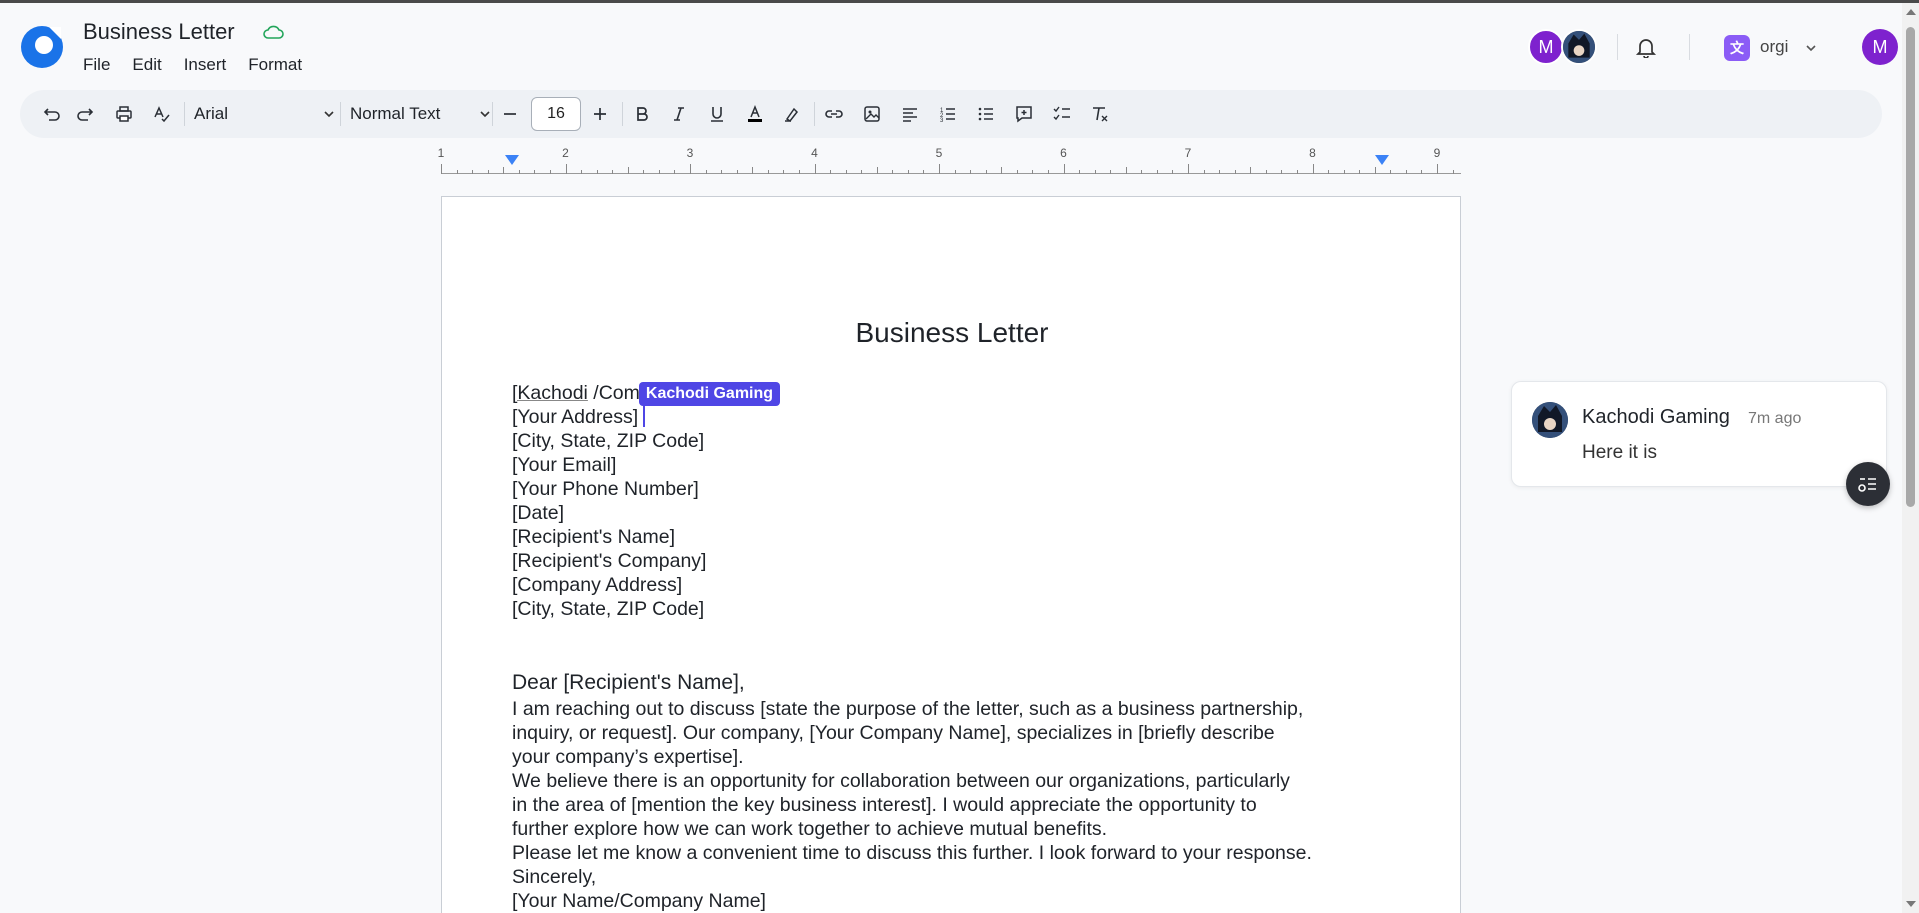 This screenshot has width=1919, height=913. I want to click on redo-icon, so click(87, 114).